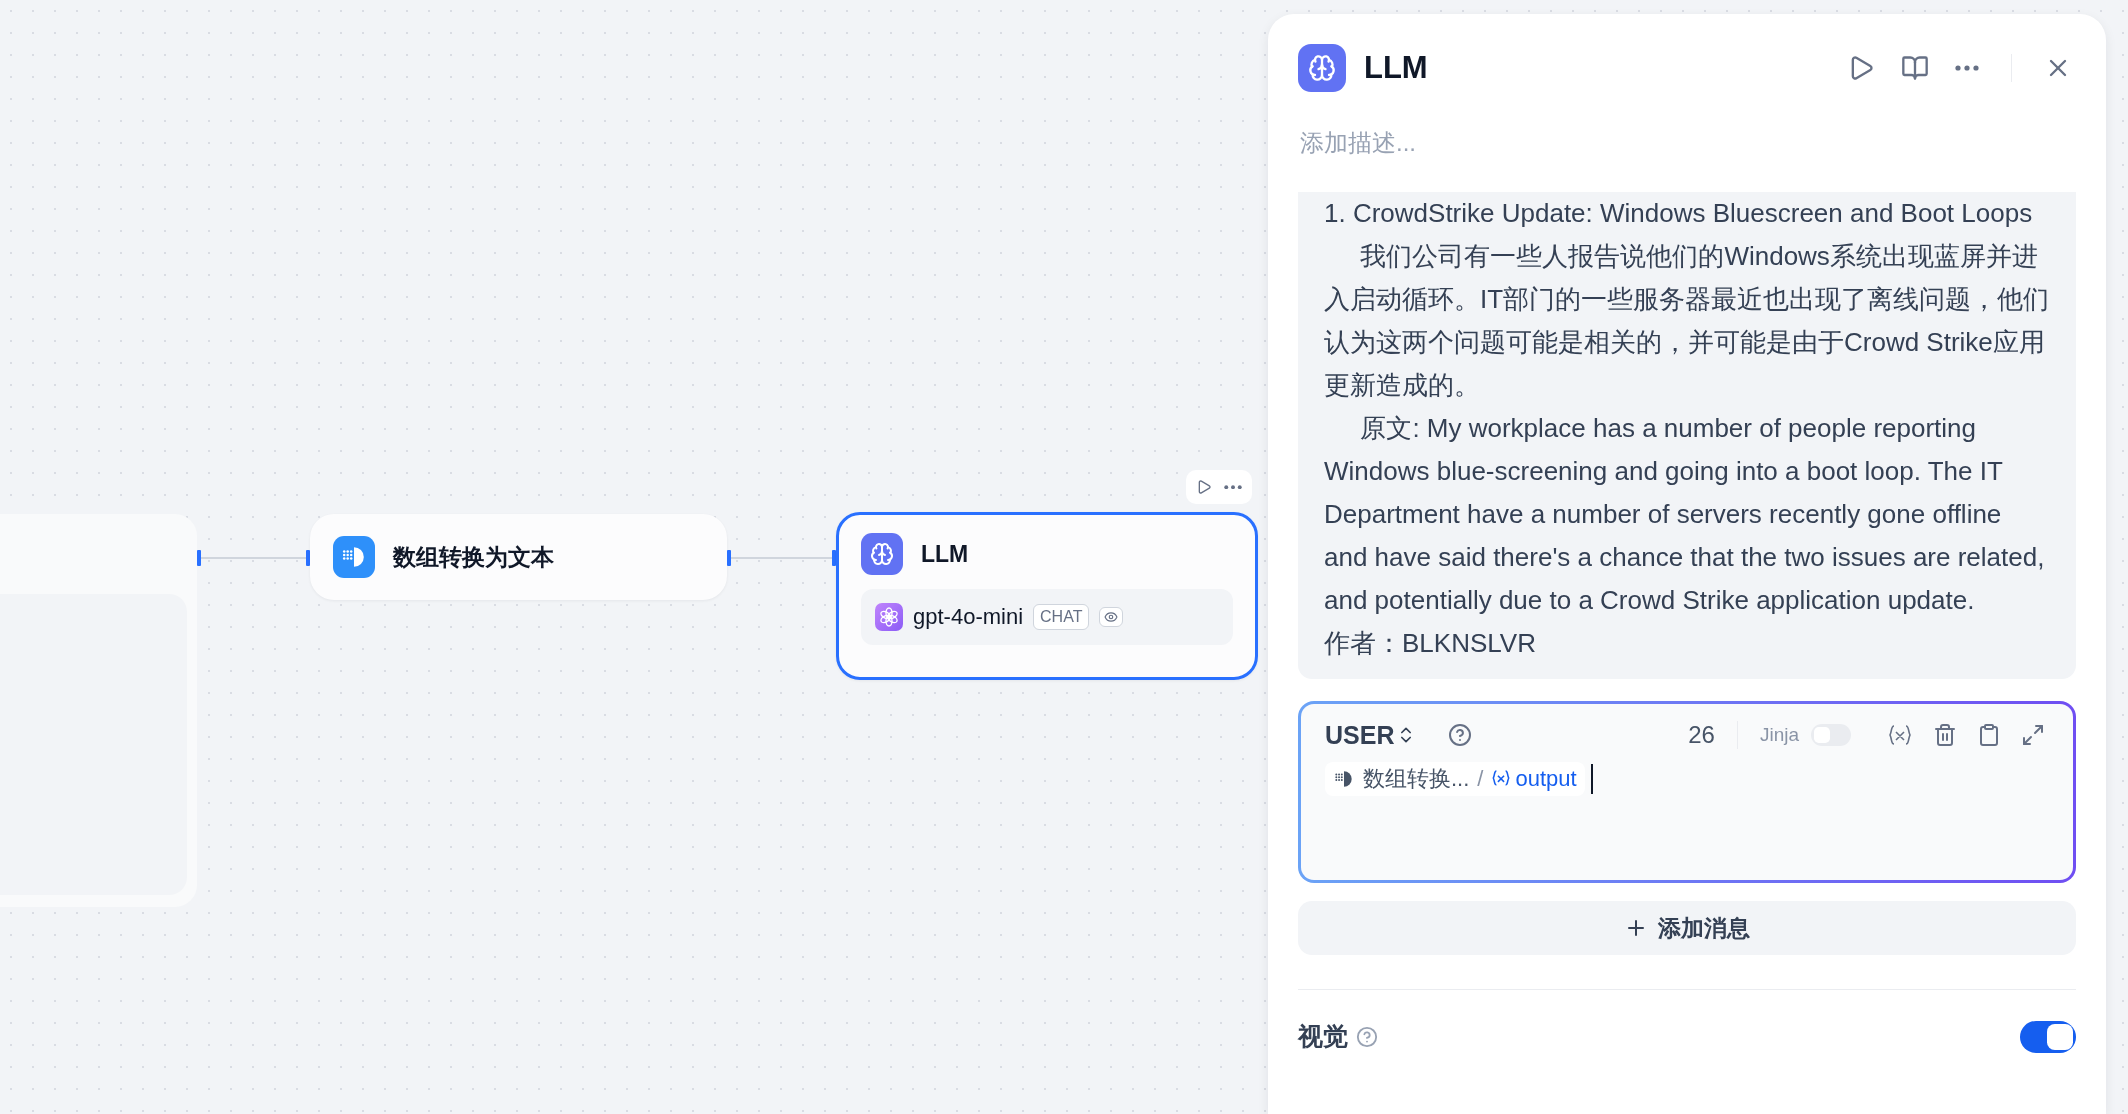  Describe the element at coordinates (1679, 213) in the screenshot. I see `prompt-paragraph: 1. CrowdStrike Update: Windows Bluescreen and Boot Loops` at that location.